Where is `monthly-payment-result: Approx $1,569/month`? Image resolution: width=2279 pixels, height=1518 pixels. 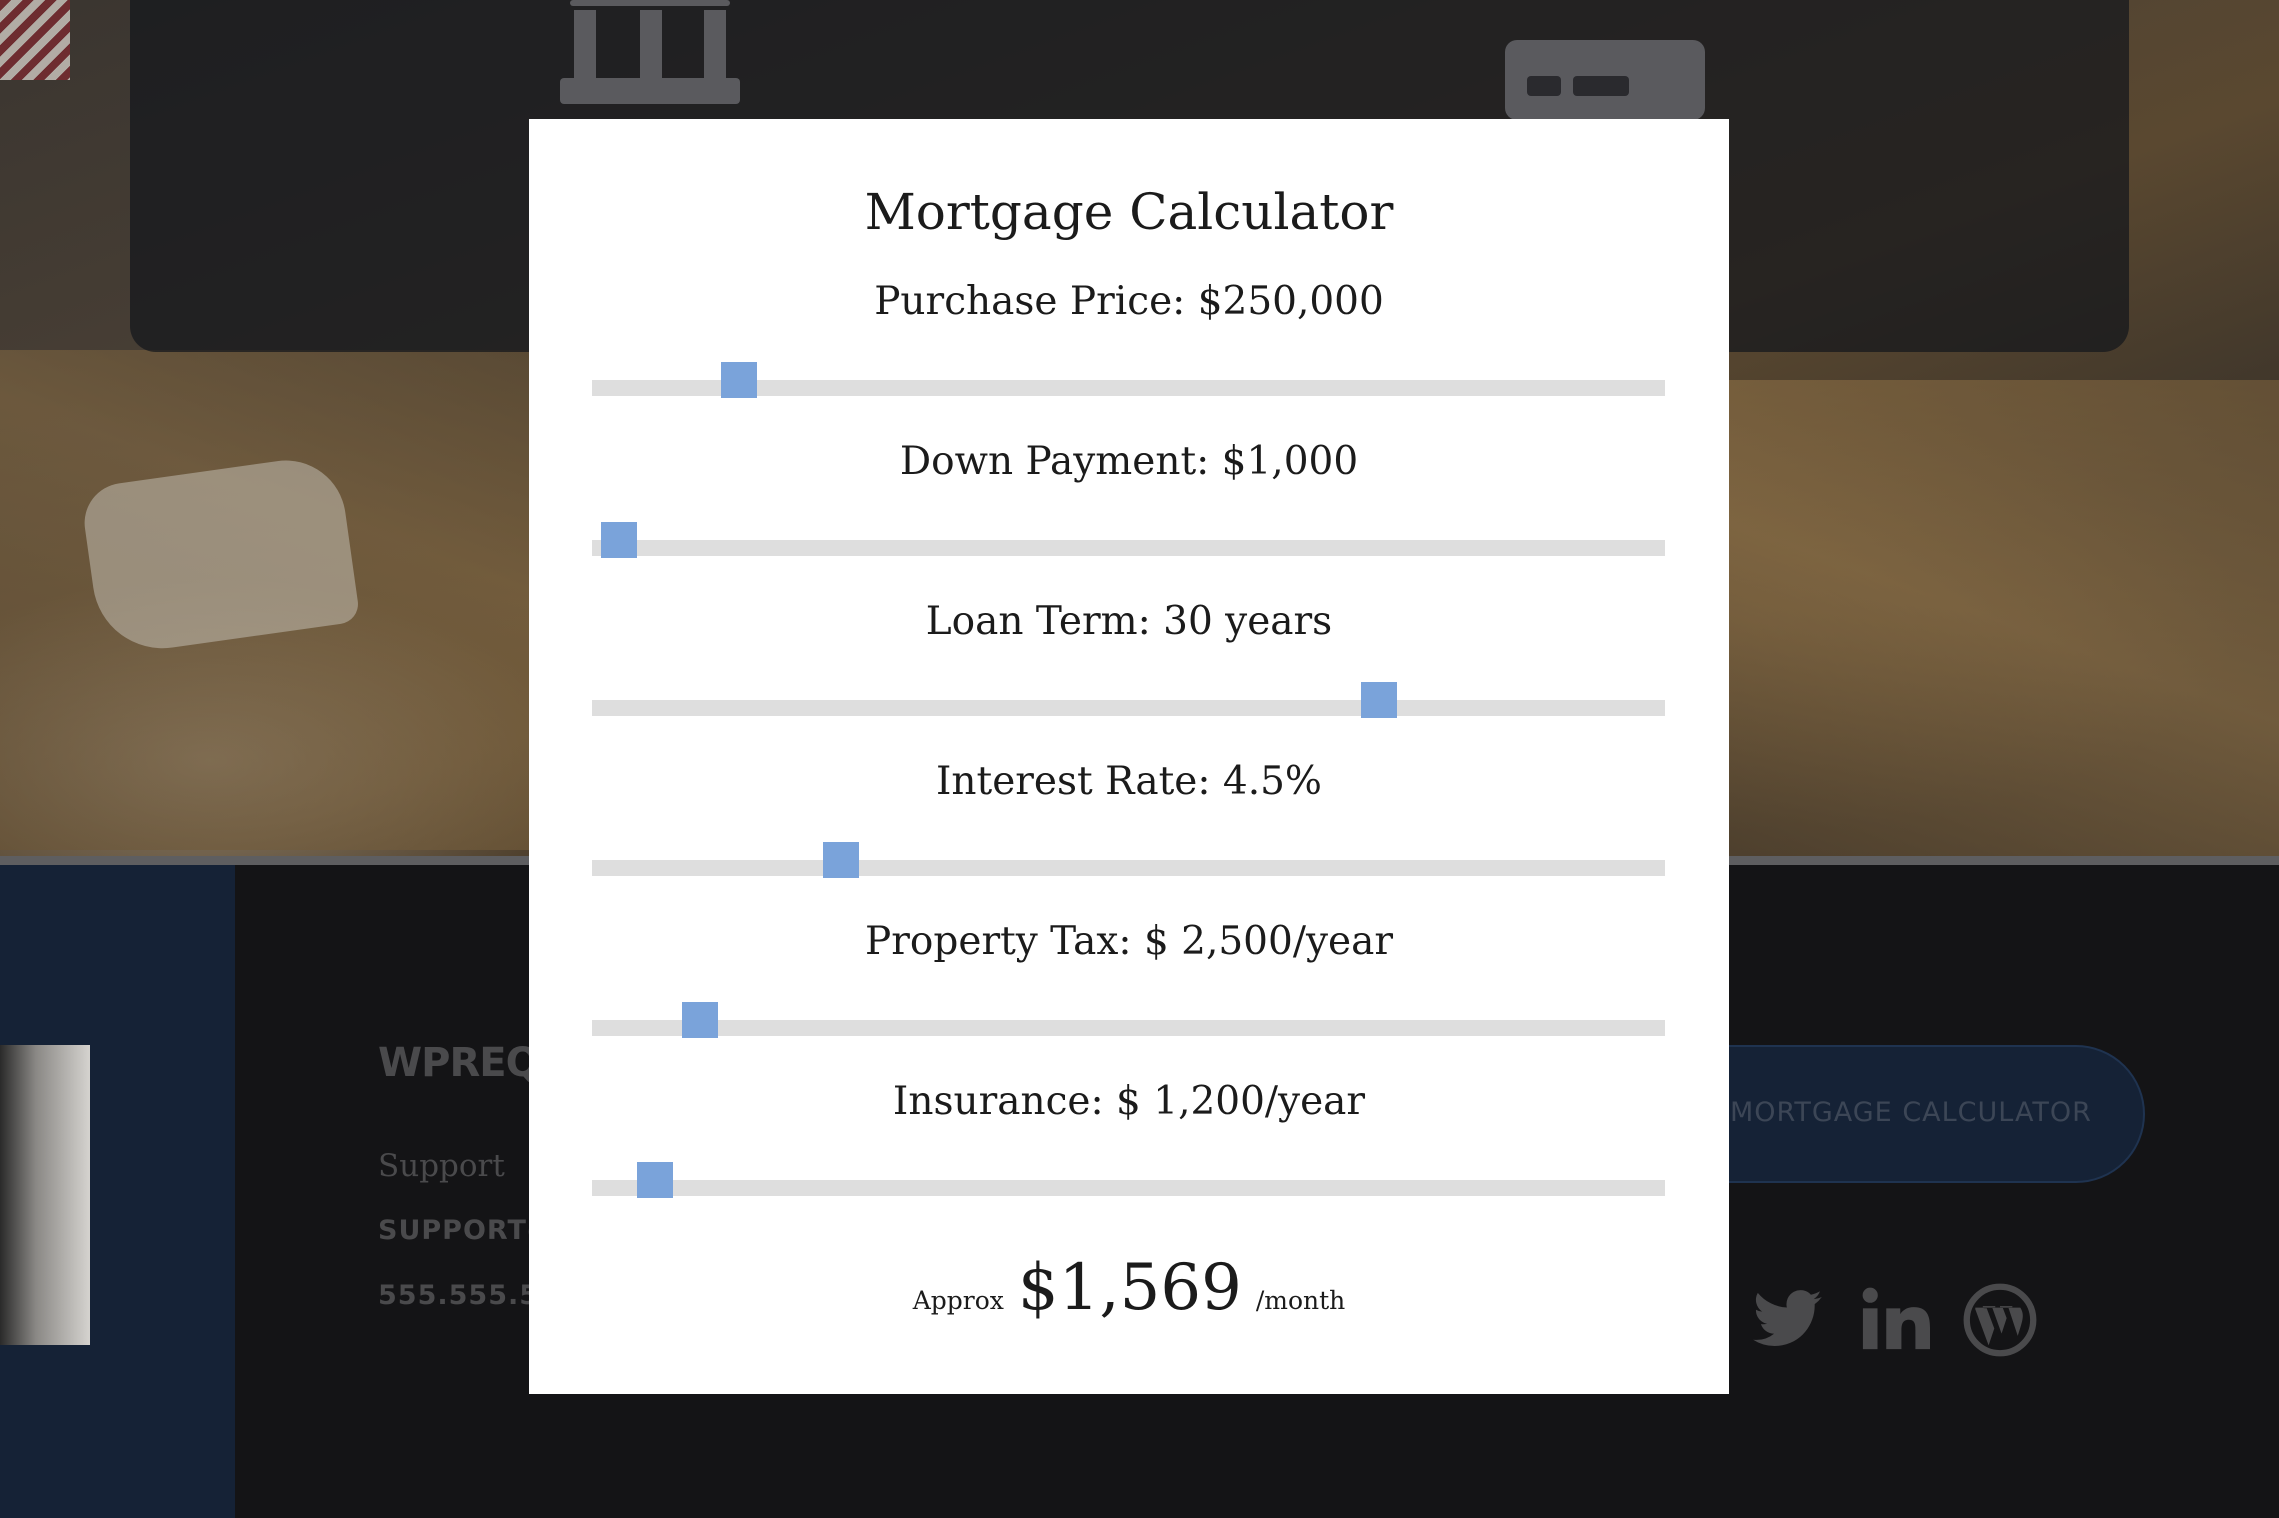 monthly-payment-result: Approx $1,569/month is located at coordinates (1129, 1288).